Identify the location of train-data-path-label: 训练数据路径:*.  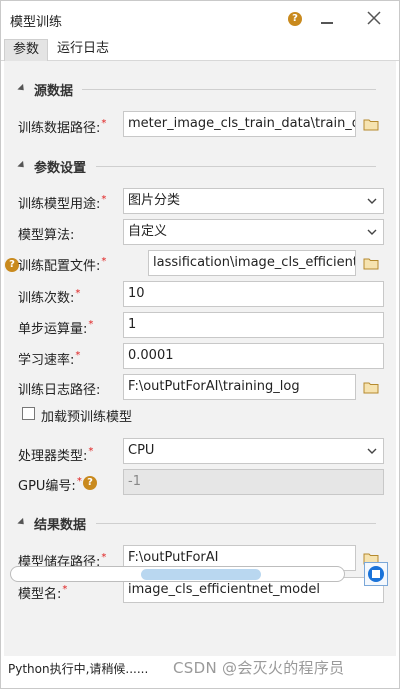
(62, 127).